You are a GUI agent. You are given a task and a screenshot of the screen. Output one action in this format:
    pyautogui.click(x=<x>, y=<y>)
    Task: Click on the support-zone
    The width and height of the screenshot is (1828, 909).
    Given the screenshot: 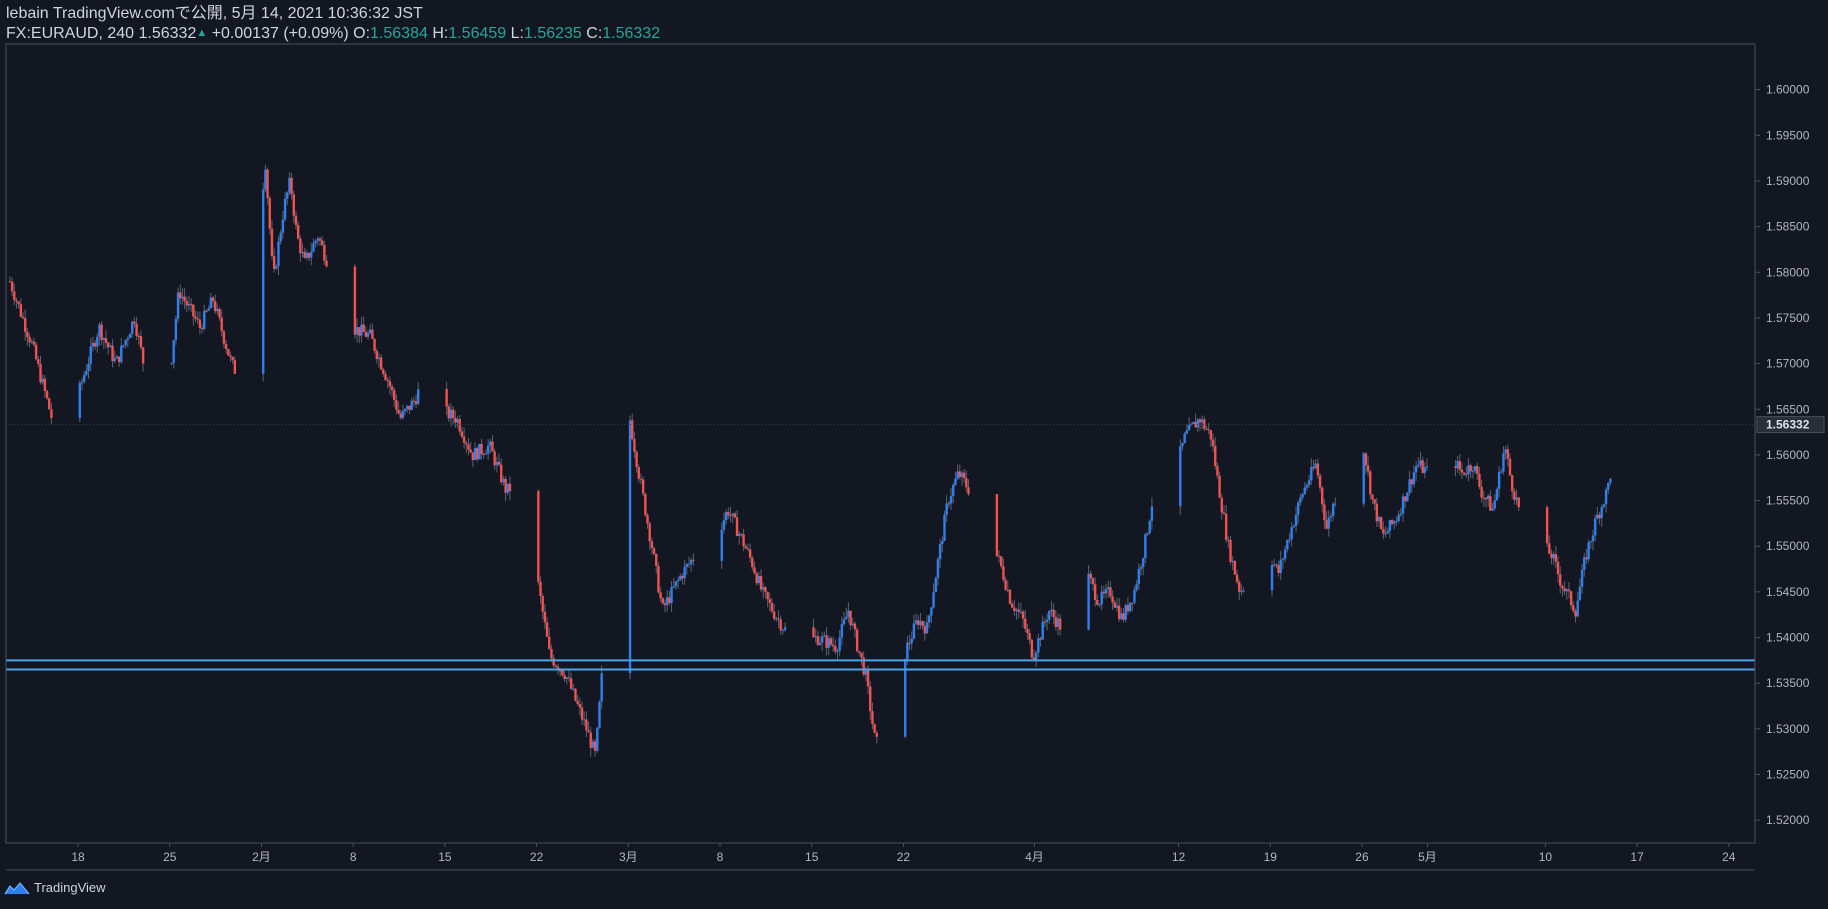 What is the action you would take?
    pyautogui.click(x=880, y=665)
    